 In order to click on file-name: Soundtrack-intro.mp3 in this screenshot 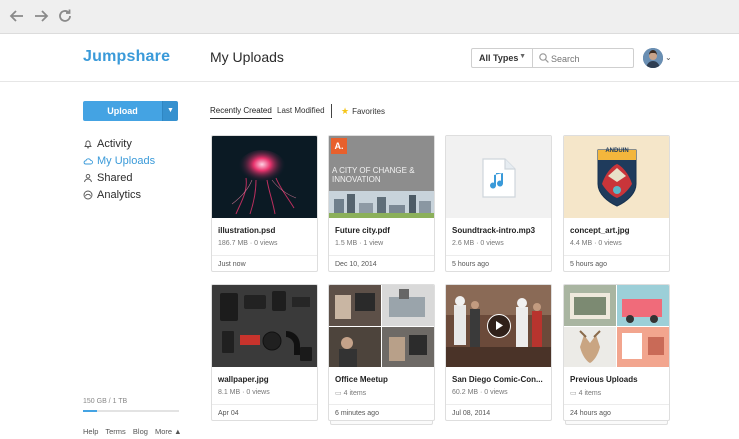, I will do `click(494, 230)`.